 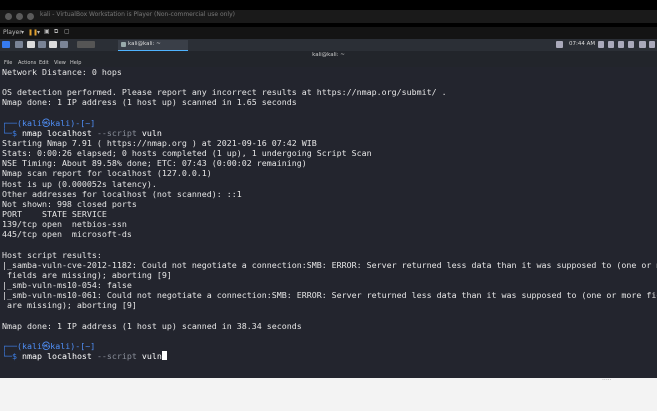 I want to click on terminal-window-title: kali@kali: ~, so click(x=328, y=55).